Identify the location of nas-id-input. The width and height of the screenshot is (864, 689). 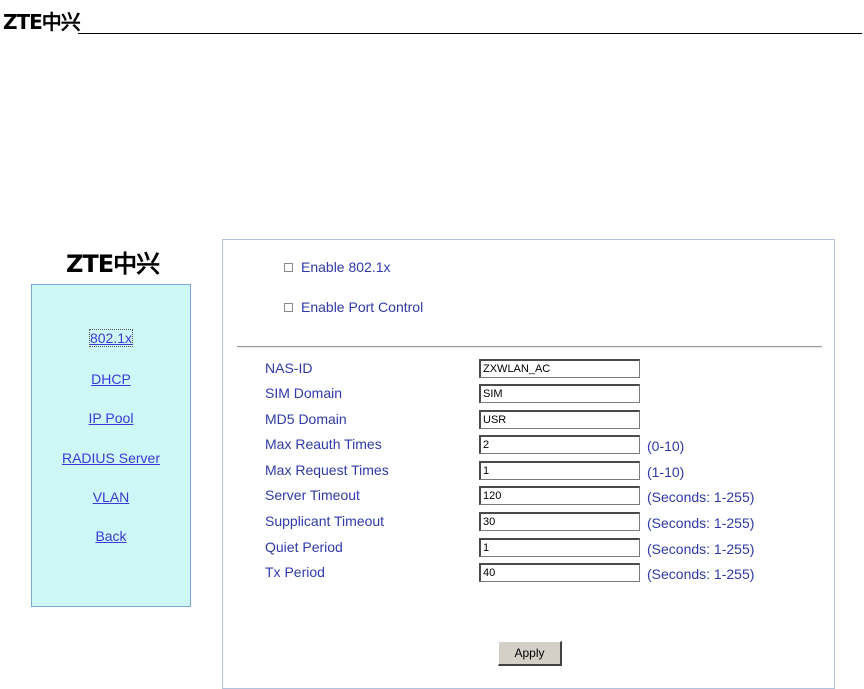
(559, 368).